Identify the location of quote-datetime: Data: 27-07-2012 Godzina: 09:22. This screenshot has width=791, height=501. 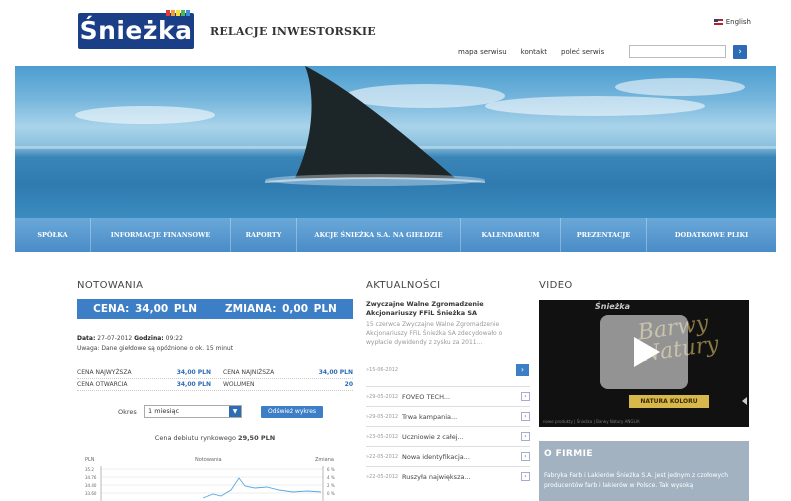
(130, 338).